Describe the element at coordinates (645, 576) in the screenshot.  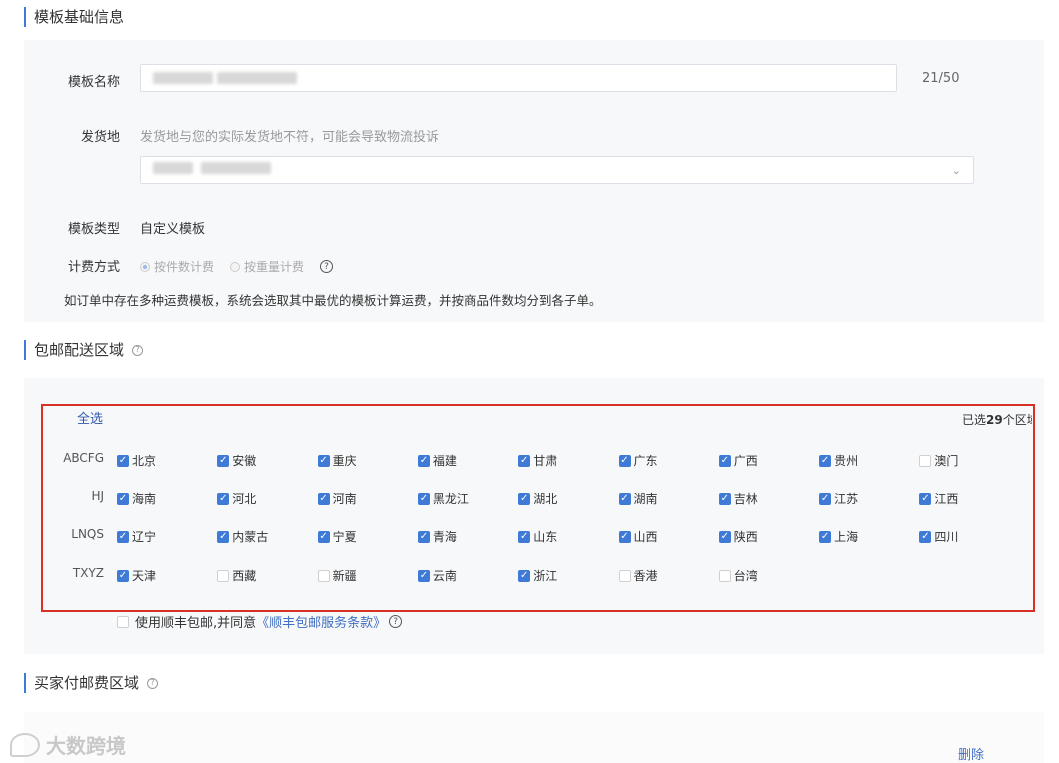
I see `region-name: 香港` at that location.